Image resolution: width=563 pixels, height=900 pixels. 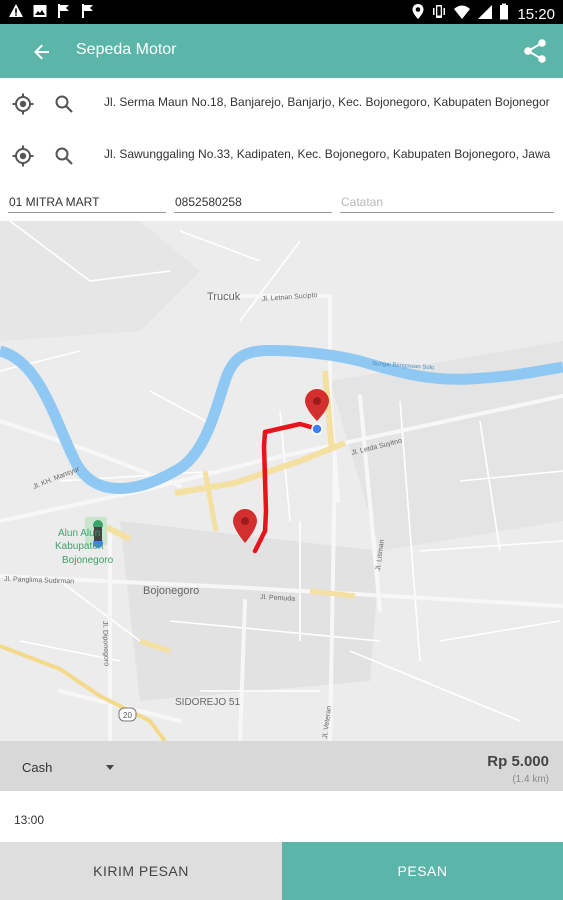 What do you see at coordinates (69, 767) in the screenshot?
I see `payment-method-select: Cash` at bounding box center [69, 767].